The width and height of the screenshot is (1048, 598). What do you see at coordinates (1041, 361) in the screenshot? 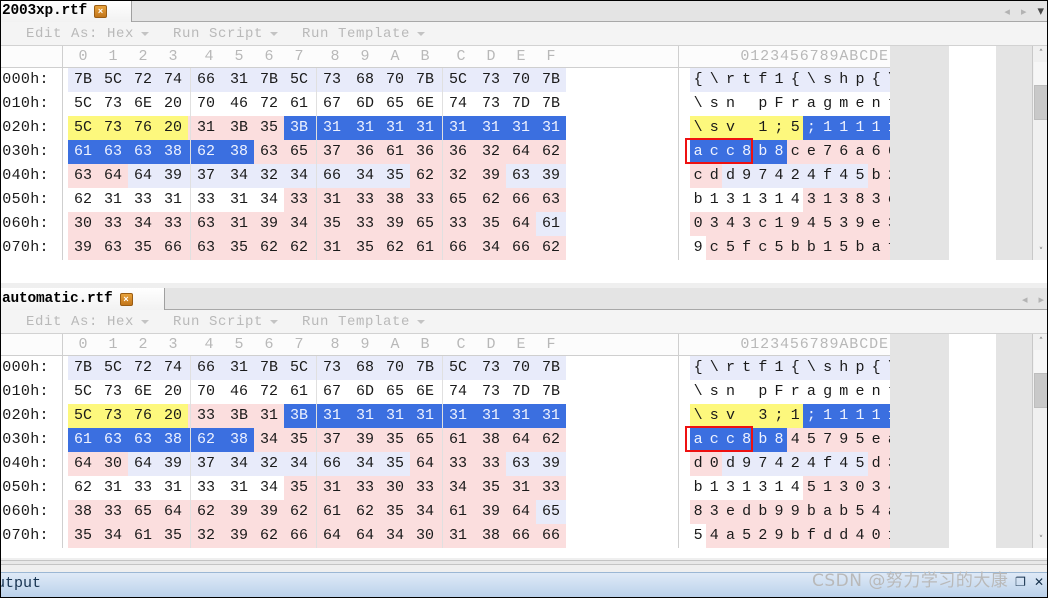
I see `scrollbar-track` at bounding box center [1041, 361].